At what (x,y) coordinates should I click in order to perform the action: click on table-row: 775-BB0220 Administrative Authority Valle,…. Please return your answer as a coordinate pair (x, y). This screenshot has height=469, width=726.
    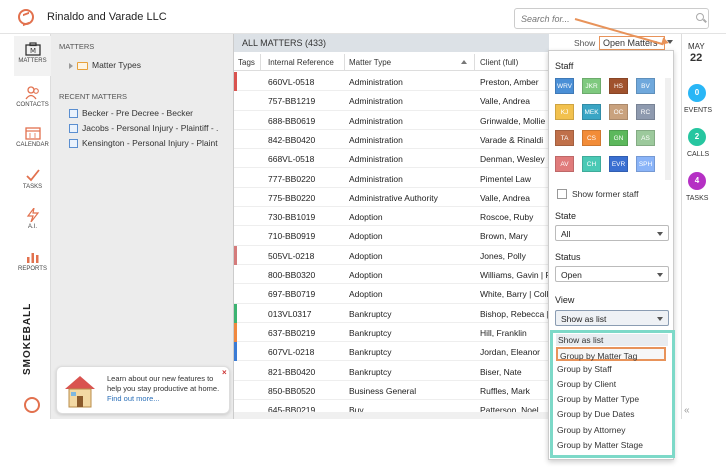
    Looking at the image, I should click on (391, 198).